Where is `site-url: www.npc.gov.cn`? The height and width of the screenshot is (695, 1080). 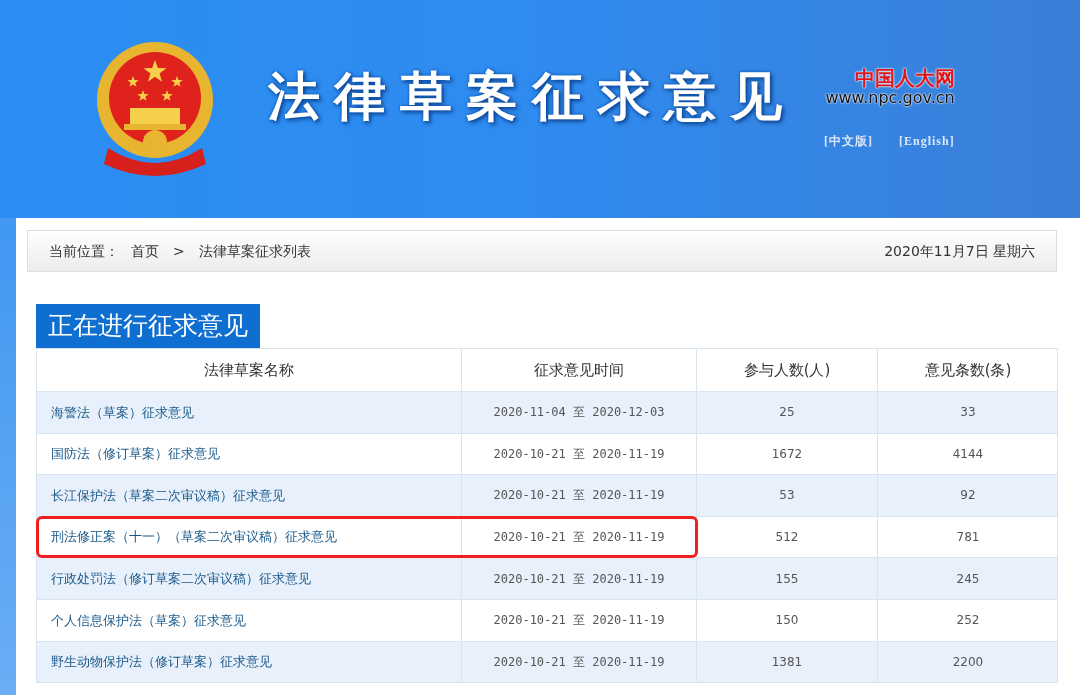 site-url: www.npc.gov.cn is located at coordinates (890, 98).